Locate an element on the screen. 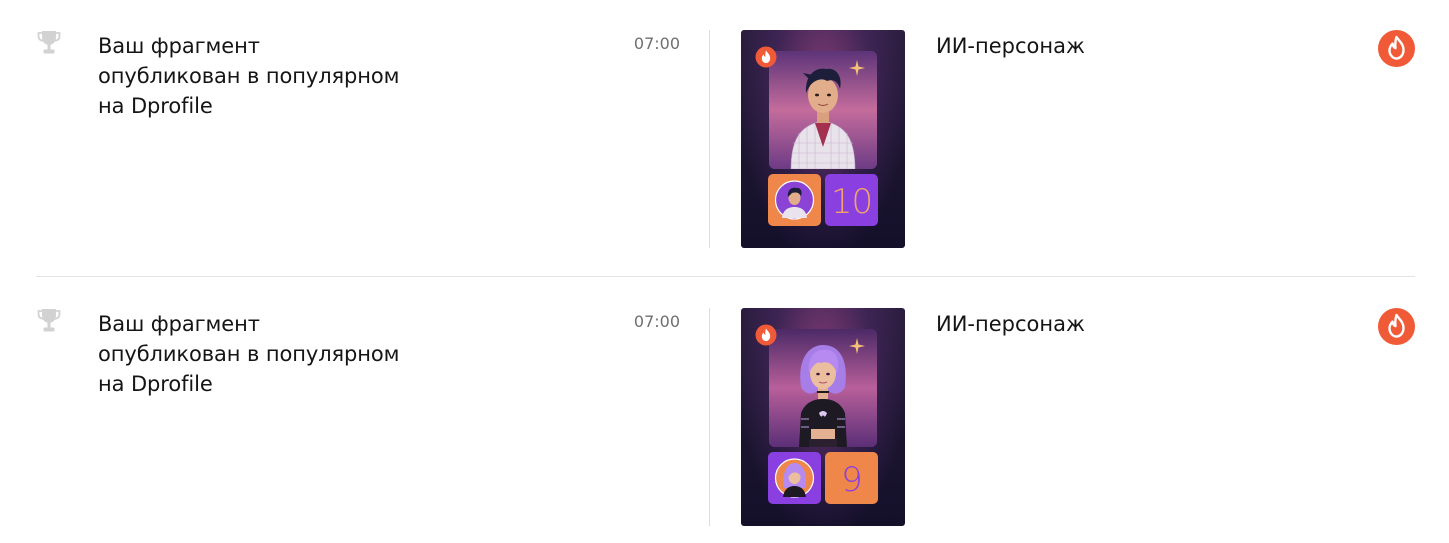 This screenshot has width=1449, height=543. notification-divider is located at coordinates (725, 276).